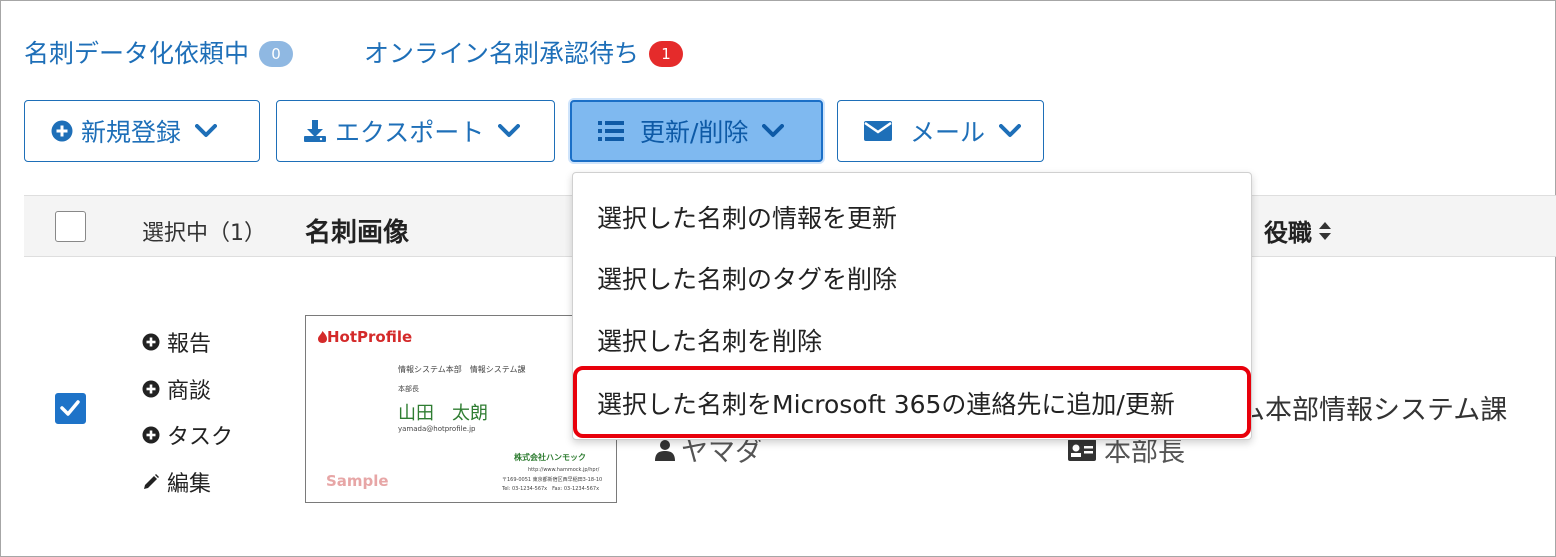 The height and width of the screenshot is (557, 1556). What do you see at coordinates (189, 484) in the screenshot?
I see `edit-action-label: 編集` at bounding box center [189, 484].